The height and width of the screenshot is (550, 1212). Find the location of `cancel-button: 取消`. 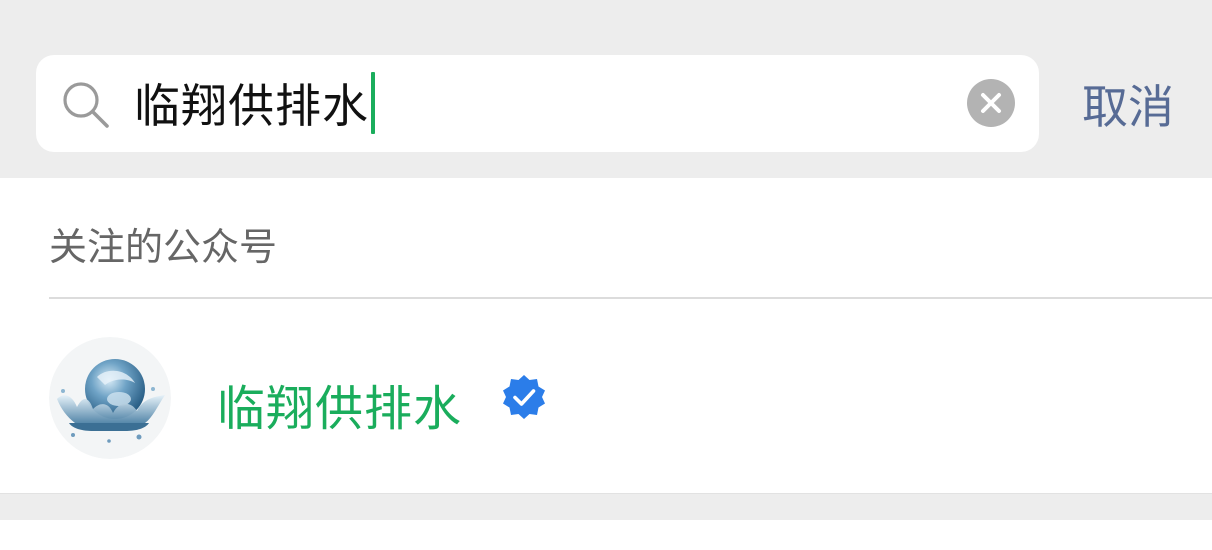

cancel-button: 取消 is located at coordinates (1128, 103).